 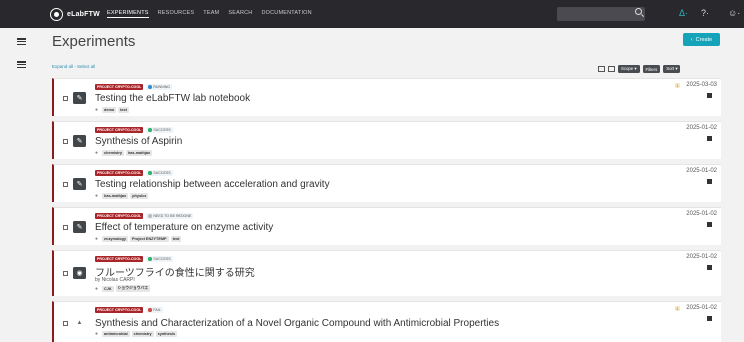 I want to click on table-layout-icon, so click(x=611, y=69).